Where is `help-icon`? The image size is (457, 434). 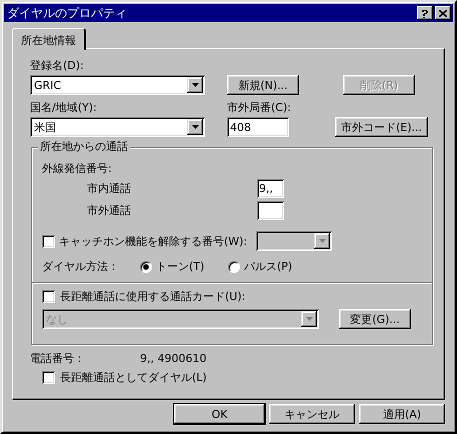 help-icon is located at coordinates (425, 13).